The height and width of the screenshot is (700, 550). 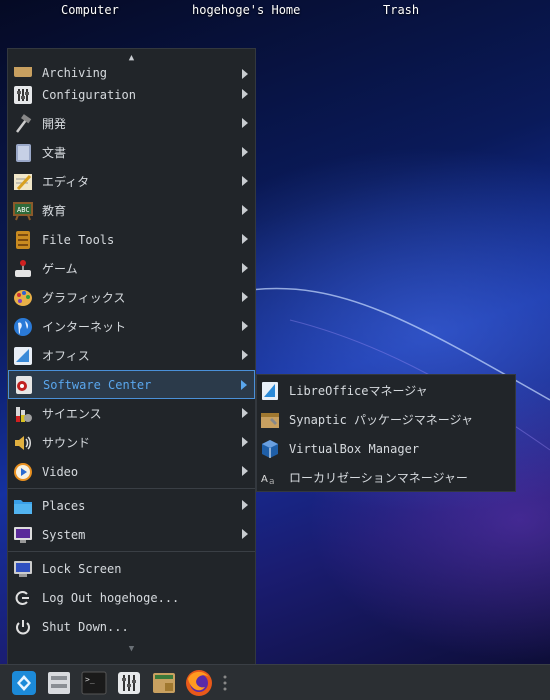 What do you see at coordinates (82, 568) in the screenshot?
I see `menu-item-label: Lock Screen` at bounding box center [82, 568].